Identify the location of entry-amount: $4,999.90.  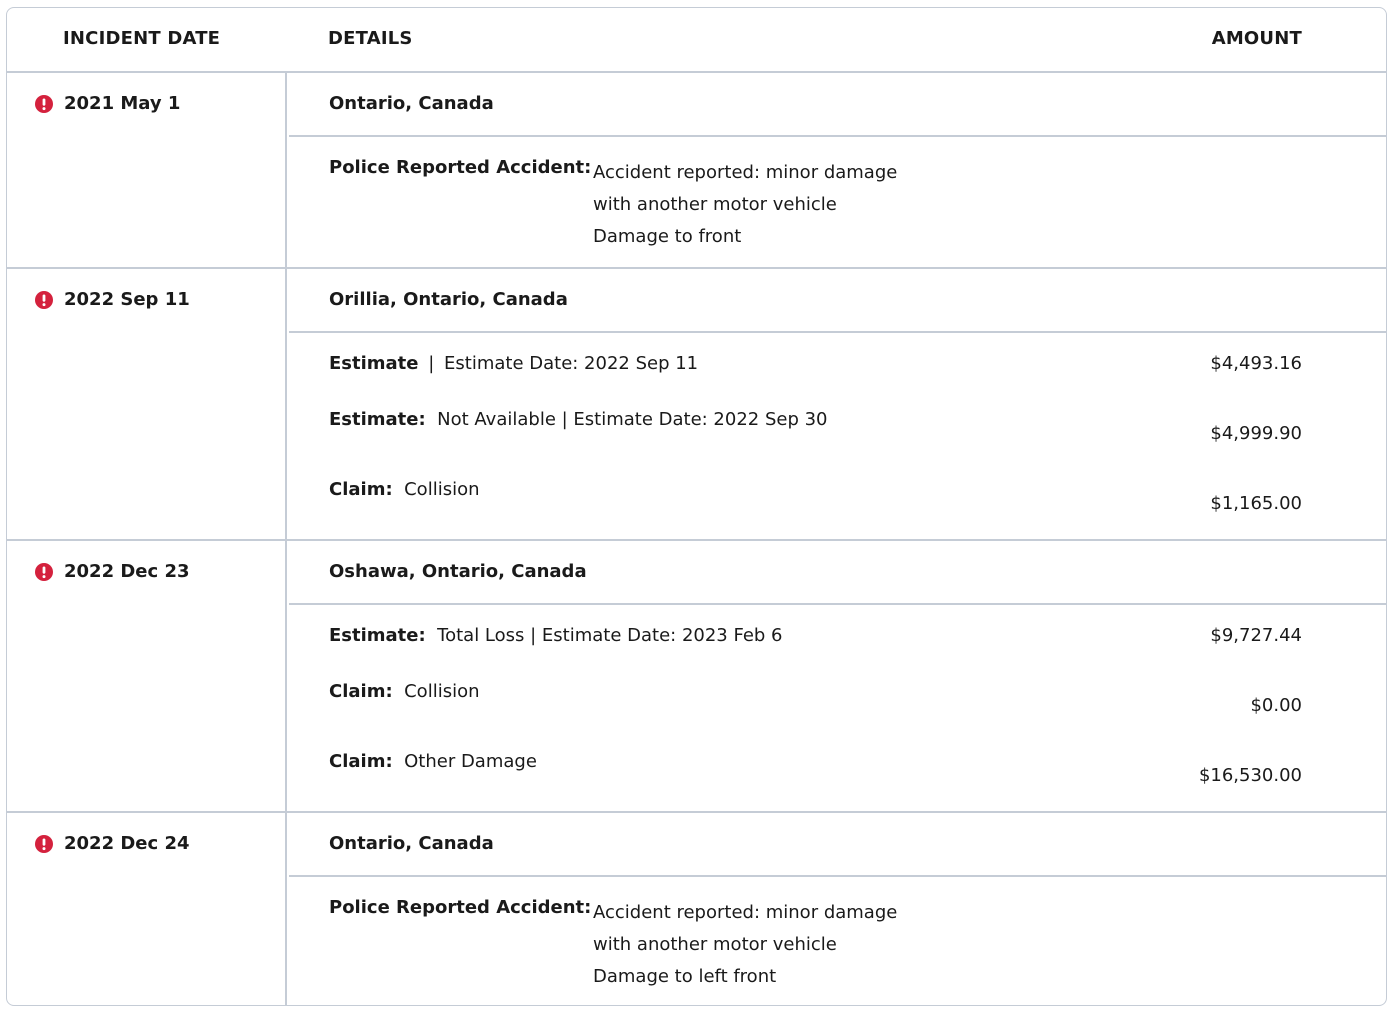
(1256, 433).